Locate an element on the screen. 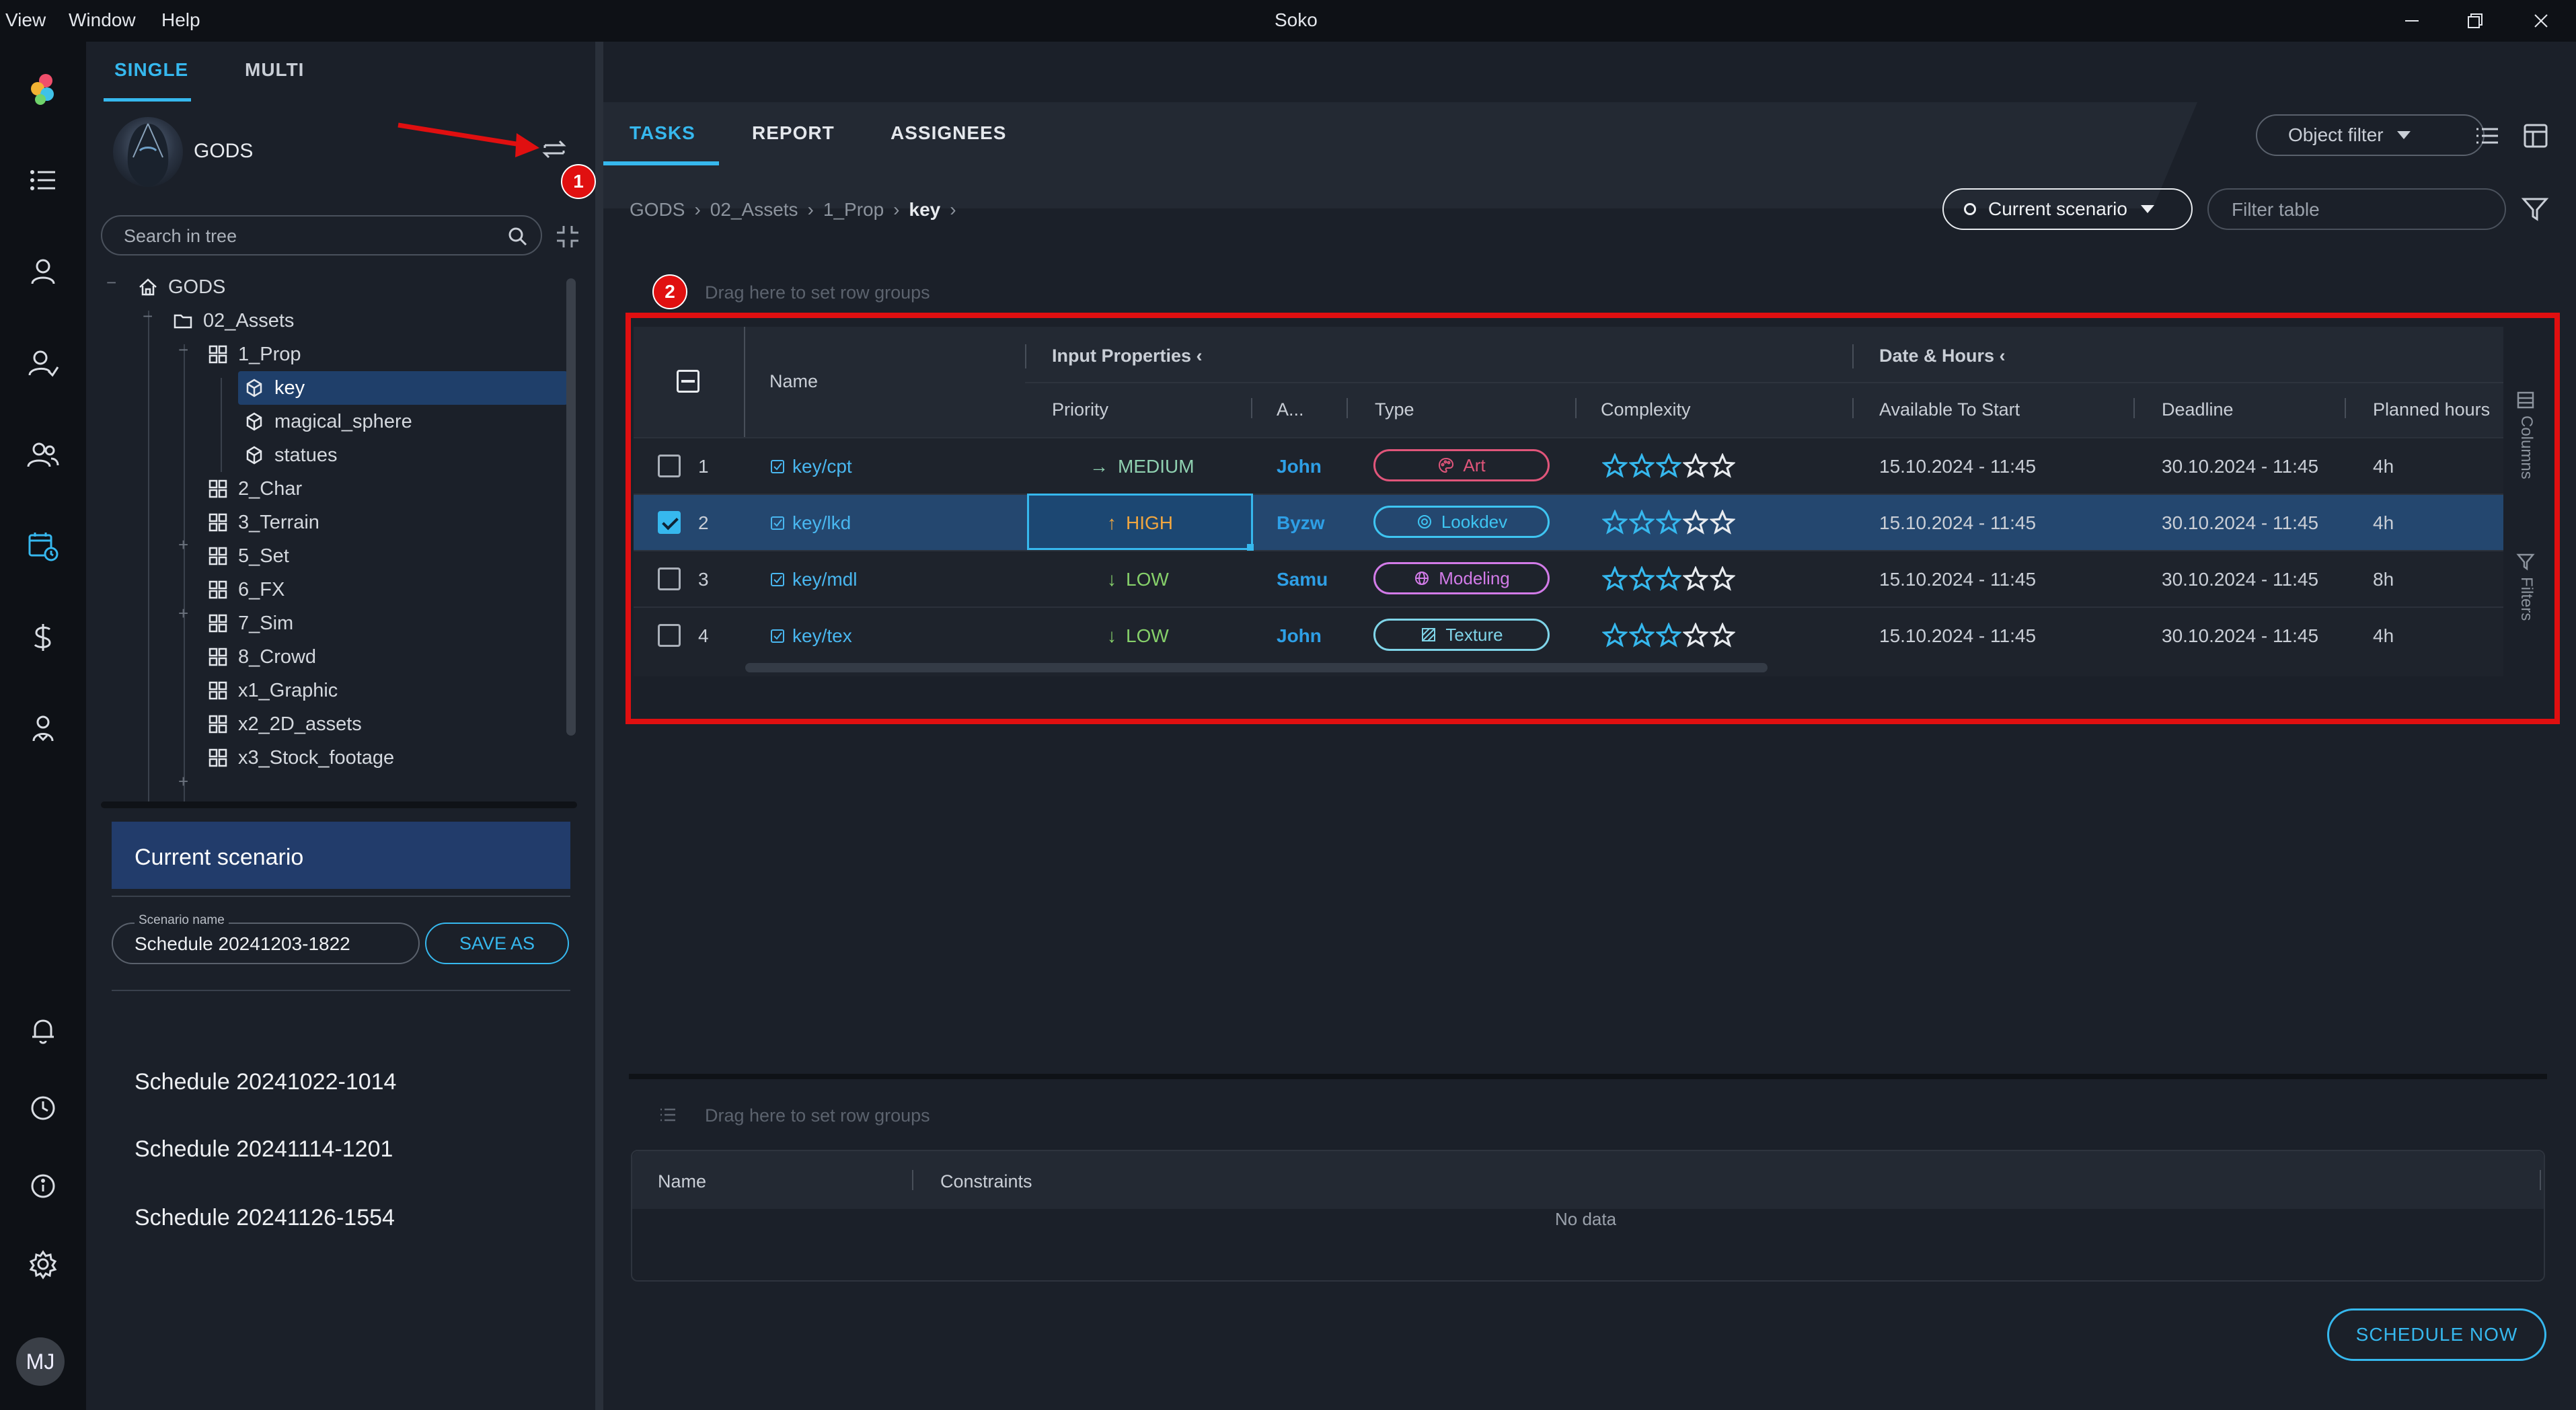 This screenshot has width=2576, height=1410. breadcrumb-item: GODS is located at coordinates (657, 210).